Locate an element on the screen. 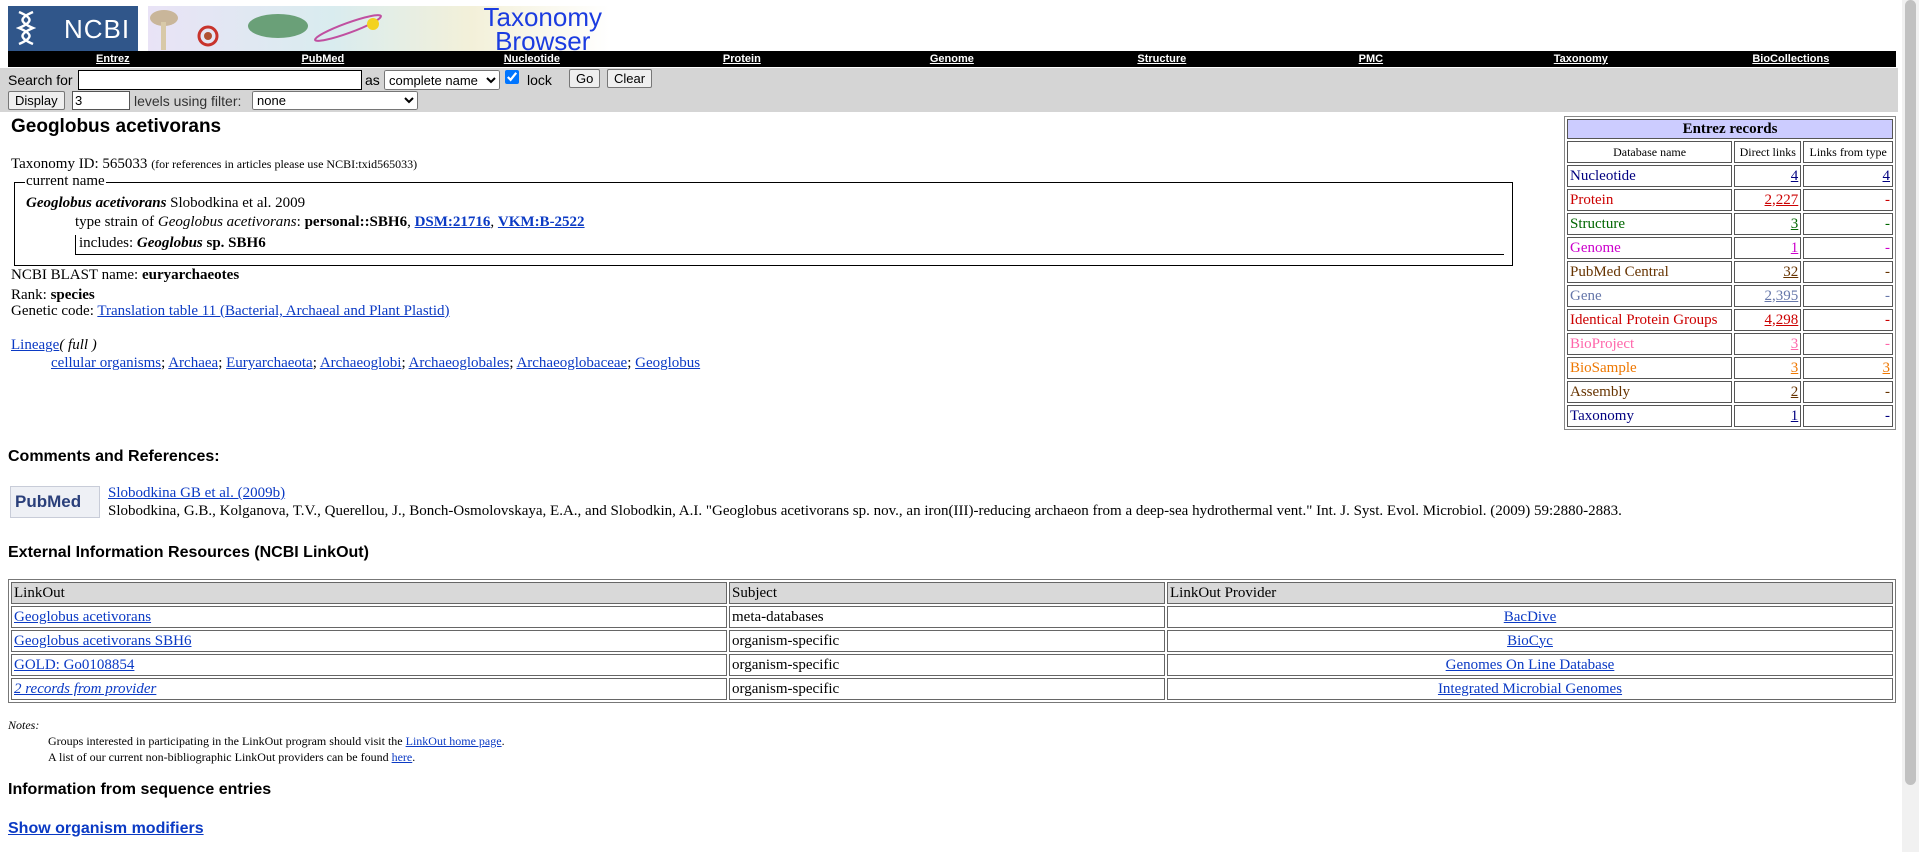 Image resolution: width=1919 pixels, height=852 pixels. linkout-link: GOLD: Go0108854 is located at coordinates (74, 665).